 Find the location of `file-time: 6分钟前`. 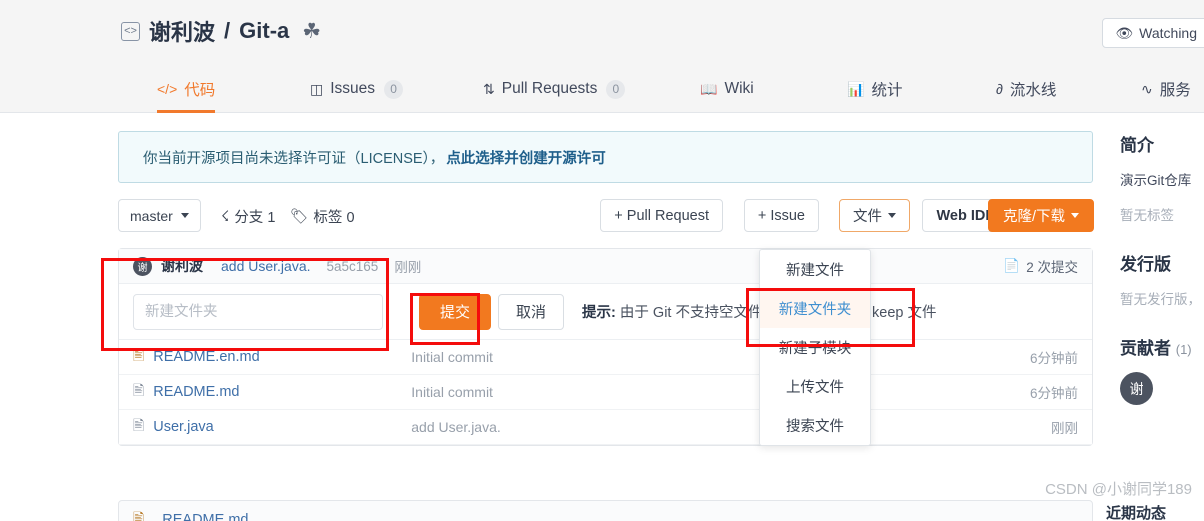

file-time: 6分钟前 is located at coordinates (1053, 358).